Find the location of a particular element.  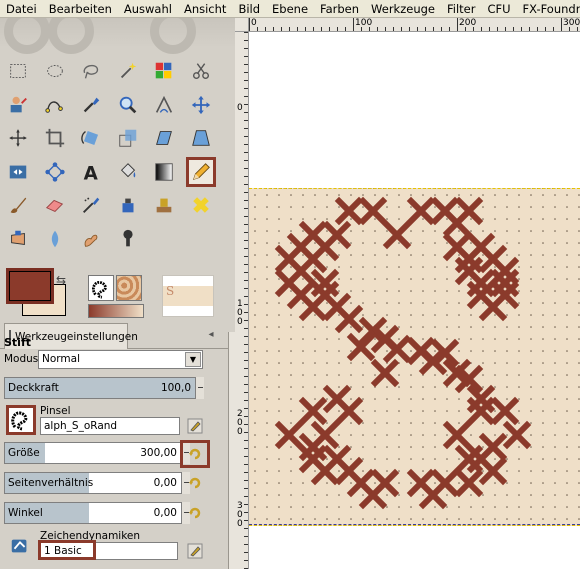

align-icon is located at coordinates (18, 138).